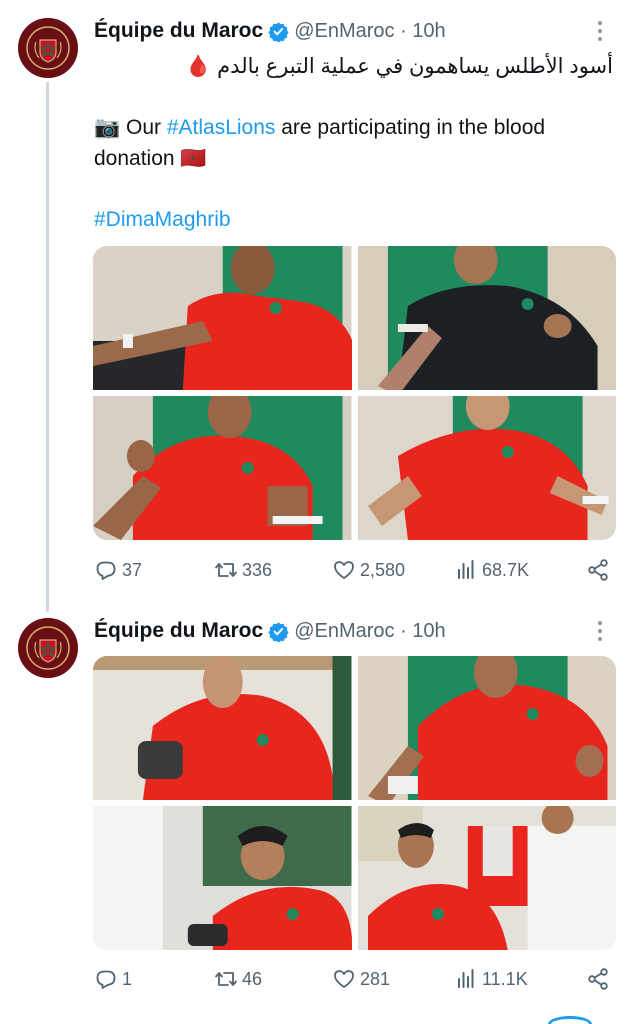 The height and width of the screenshot is (1024, 633). Describe the element at coordinates (383, 569) in the screenshot. I see `like-count: 2,580` at that location.